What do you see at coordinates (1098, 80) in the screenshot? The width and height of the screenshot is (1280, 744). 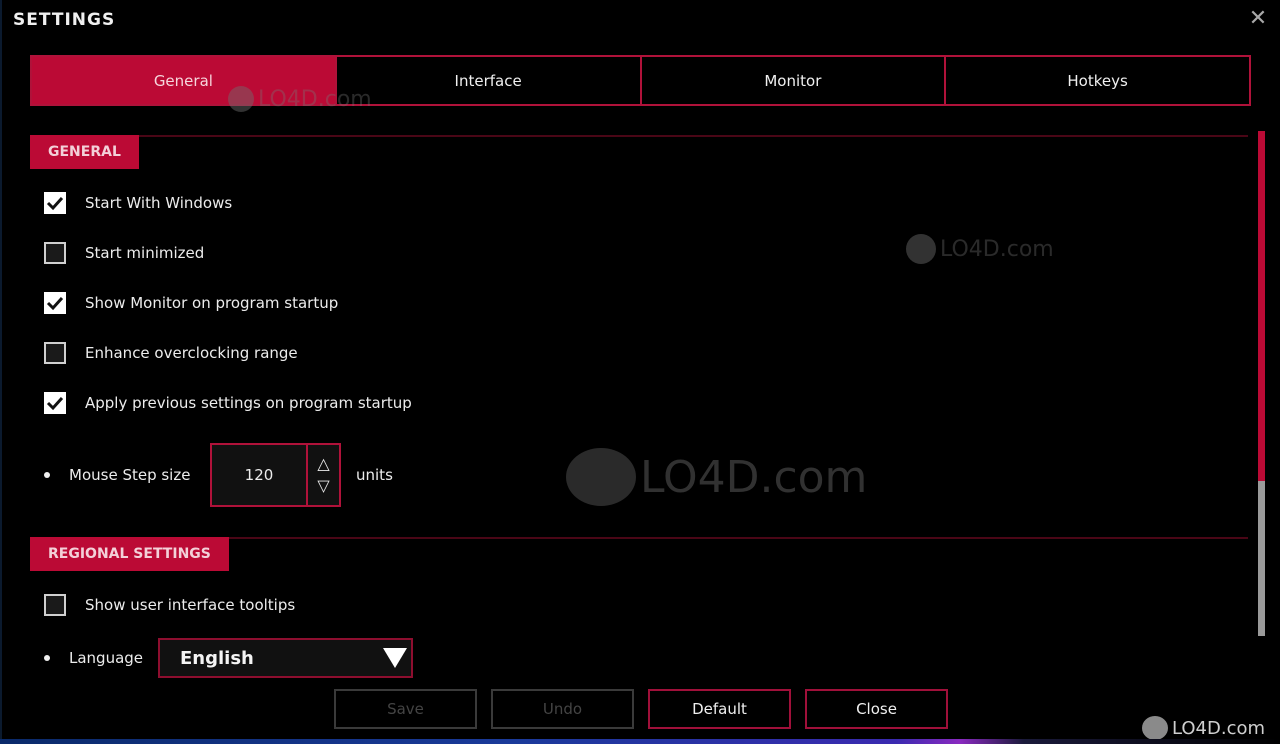 I see `tab-hotkeys: Hotkeys` at bounding box center [1098, 80].